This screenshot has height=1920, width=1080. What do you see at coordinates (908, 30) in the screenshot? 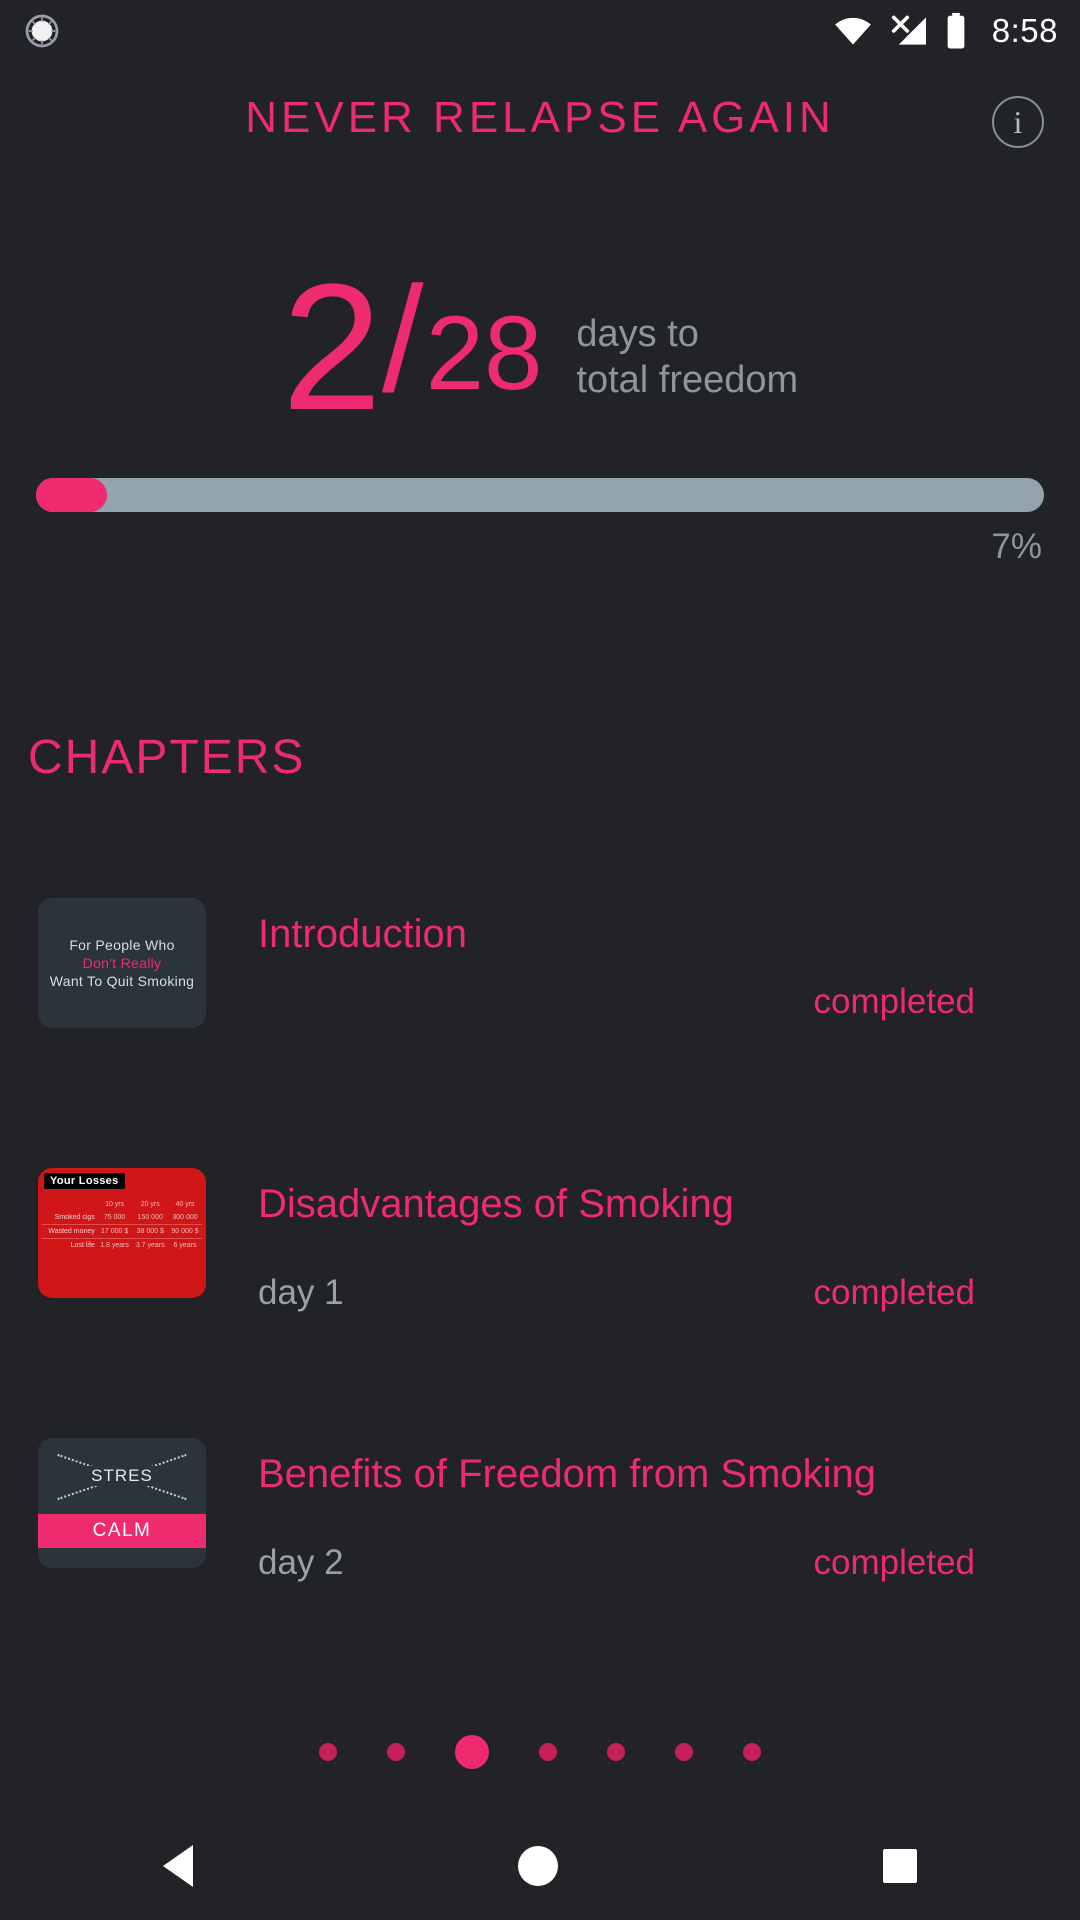
I see `cellular-signal-off-icon` at bounding box center [908, 30].